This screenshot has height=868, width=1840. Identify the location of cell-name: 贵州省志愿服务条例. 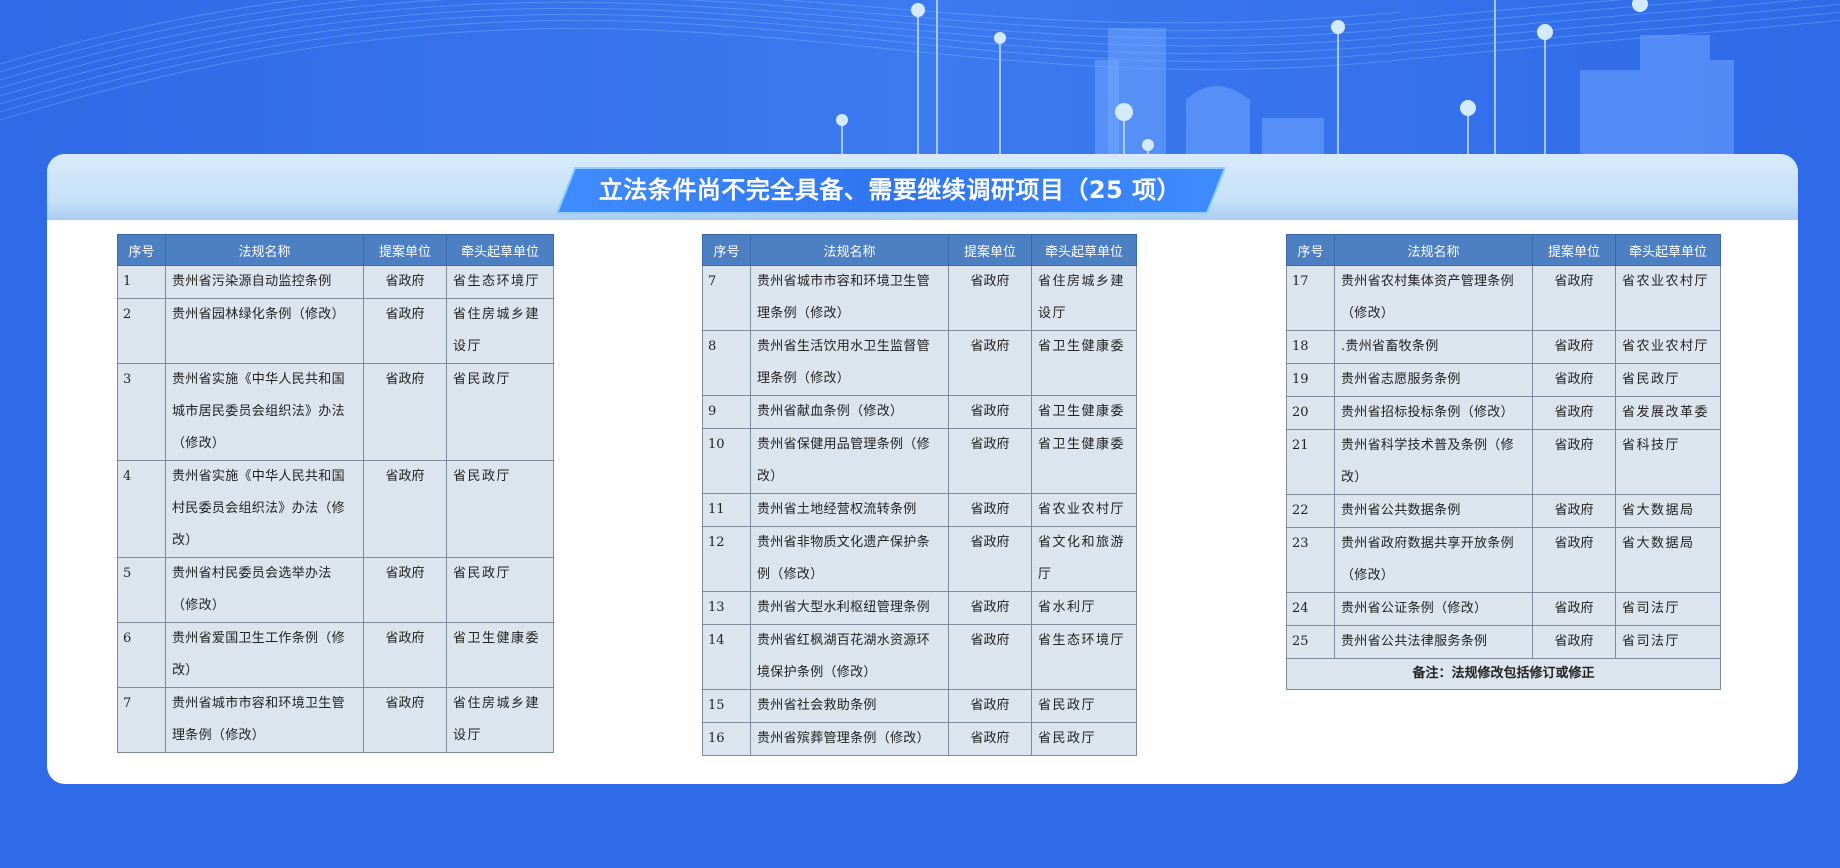
(1433, 380).